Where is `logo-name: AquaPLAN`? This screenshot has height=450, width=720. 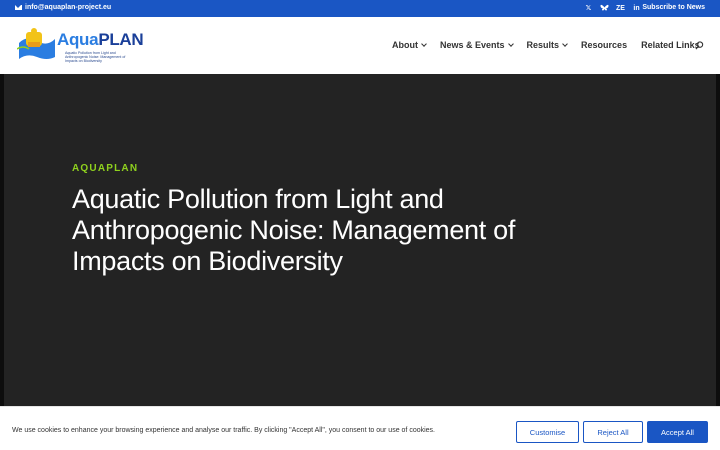
logo-name: AquaPLAN is located at coordinates (100, 40).